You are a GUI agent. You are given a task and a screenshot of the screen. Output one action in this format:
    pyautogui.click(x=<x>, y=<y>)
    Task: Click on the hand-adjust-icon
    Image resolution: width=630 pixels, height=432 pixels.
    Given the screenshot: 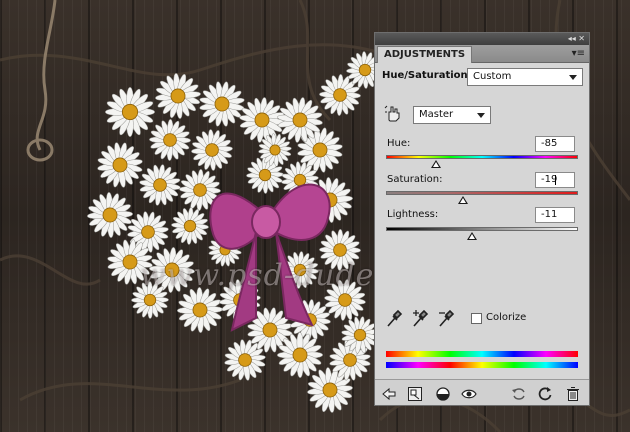 What is the action you would take?
    pyautogui.click(x=393, y=113)
    